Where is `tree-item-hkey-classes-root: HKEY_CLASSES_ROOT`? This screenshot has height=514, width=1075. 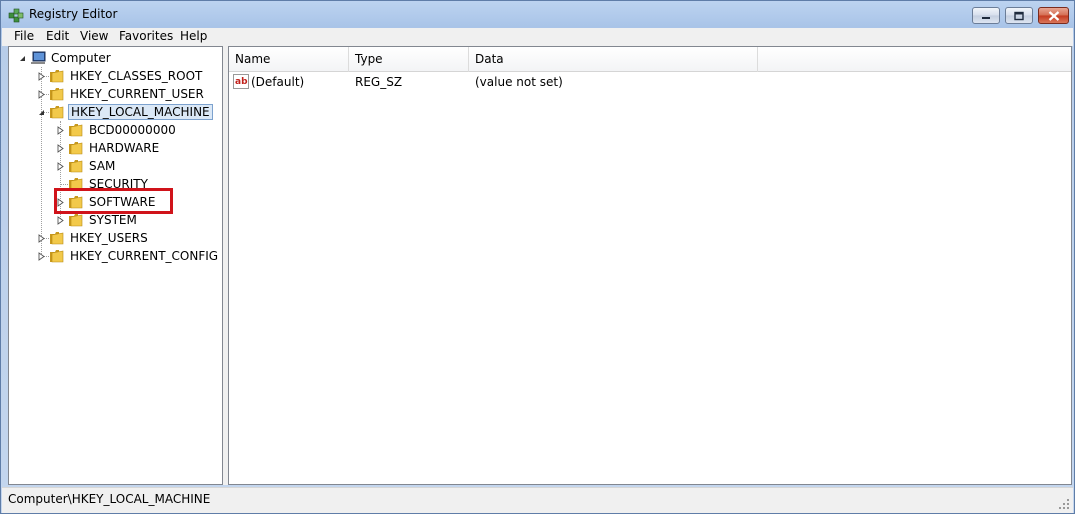
tree-item-hkey-classes-root: HKEY_CLASSES_ROOT is located at coordinates (120, 76).